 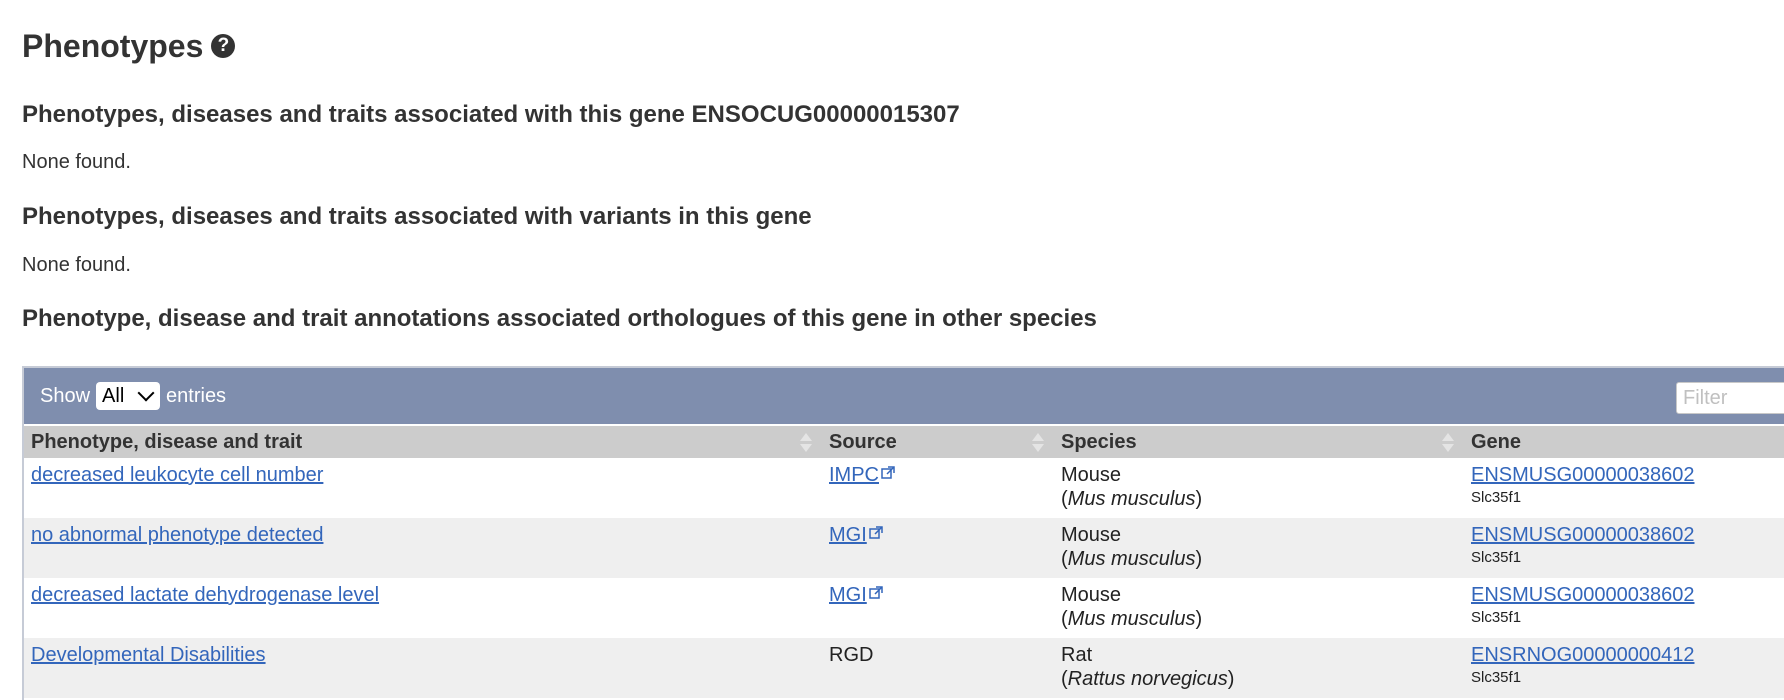 What do you see at coordinates (851, 655) in the screenshot?
I see `source-text: RGD` at bounding box center [851, 655].